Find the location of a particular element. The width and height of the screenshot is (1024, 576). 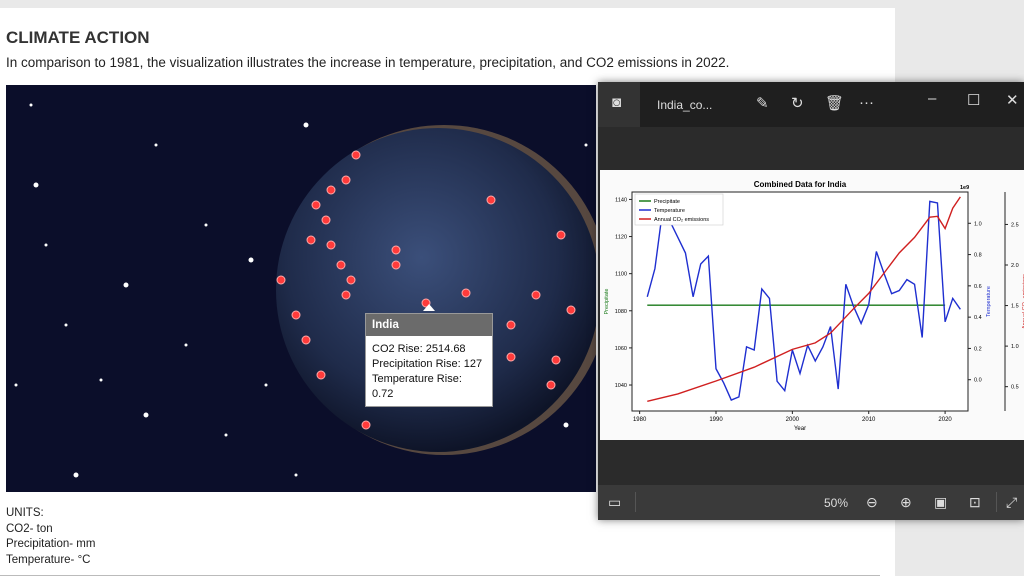

units-co2: CO2- ton is located at coordinates (29, 528).